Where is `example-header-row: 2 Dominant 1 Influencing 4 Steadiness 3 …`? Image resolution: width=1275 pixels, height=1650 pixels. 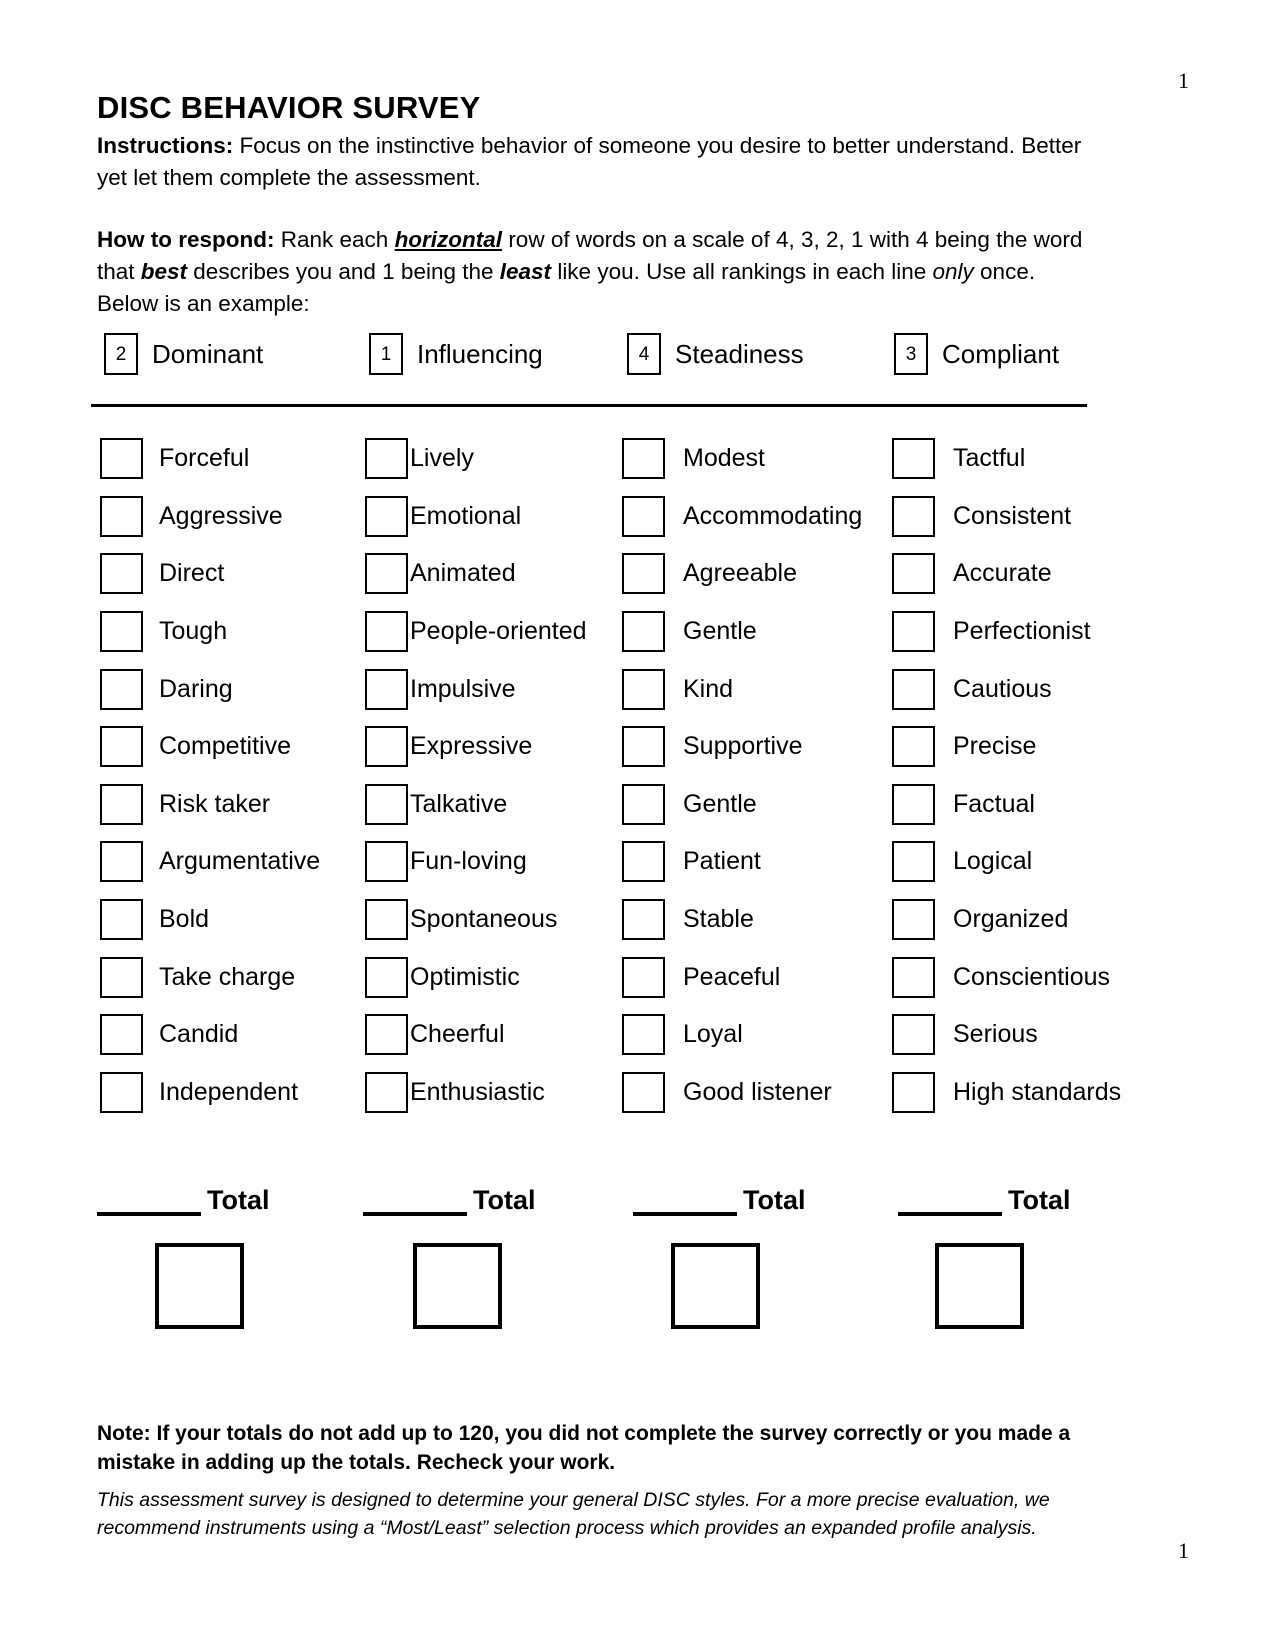 example-header-row: 2 Dominant 1 Influencing 4 Steadiness 3 … is located at coordinates (637, 354).